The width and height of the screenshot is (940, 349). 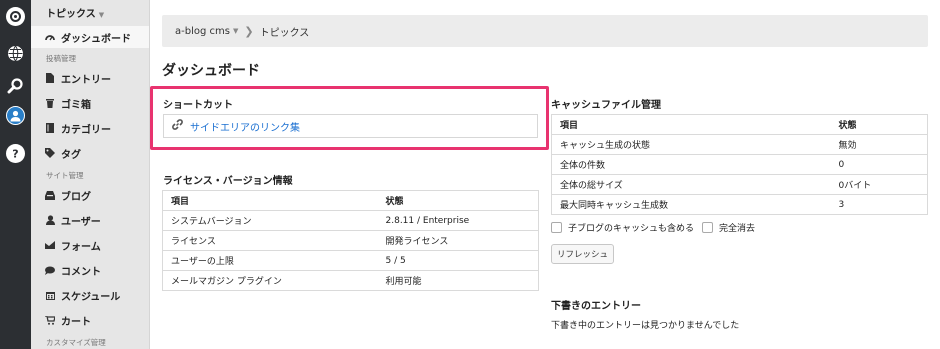 I want to click on cell-status: 0バイト, so click(x=879, y=184).